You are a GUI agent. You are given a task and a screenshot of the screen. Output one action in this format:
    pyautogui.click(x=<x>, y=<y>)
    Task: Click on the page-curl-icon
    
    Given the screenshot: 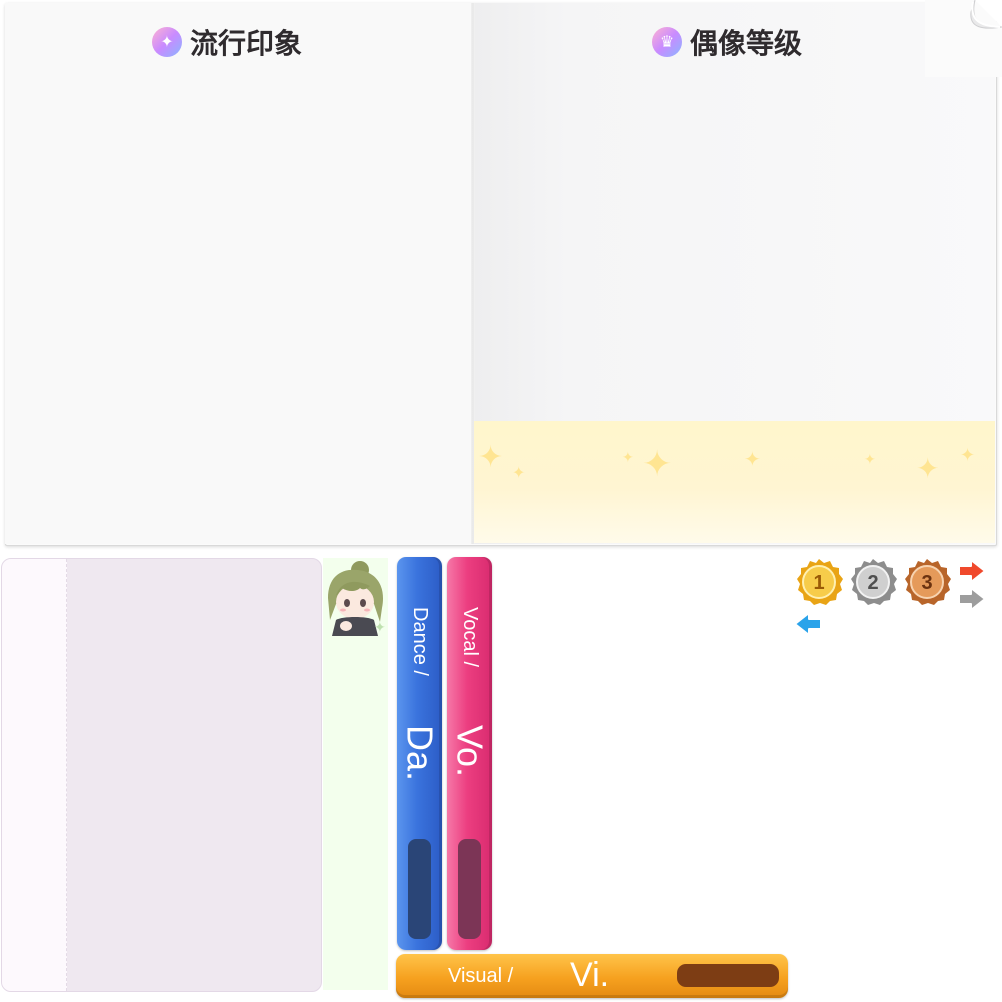 What is the action you would take?
    pyautogui.click(x=963, y=38)
    